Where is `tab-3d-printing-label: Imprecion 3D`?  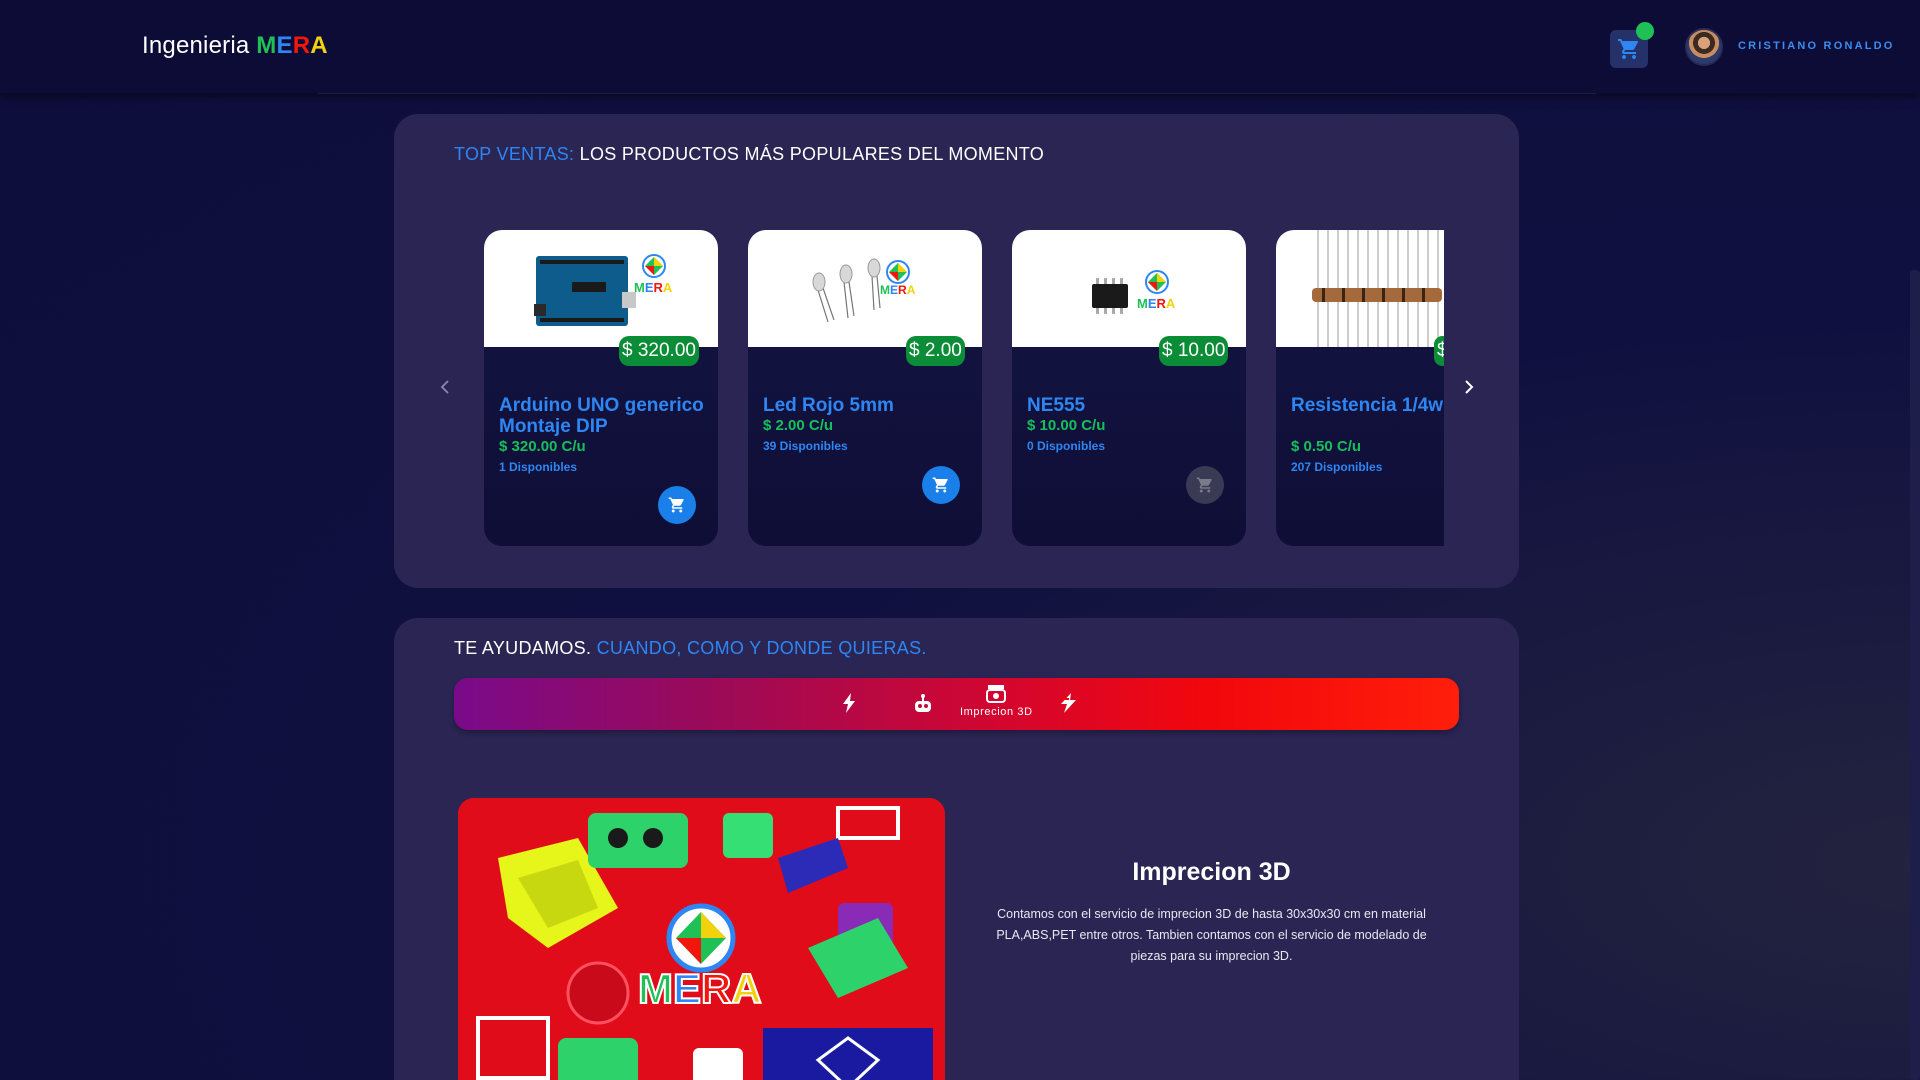 tab-3d-printing-label: Imprecion 3D is located at coordinates (996, 712).